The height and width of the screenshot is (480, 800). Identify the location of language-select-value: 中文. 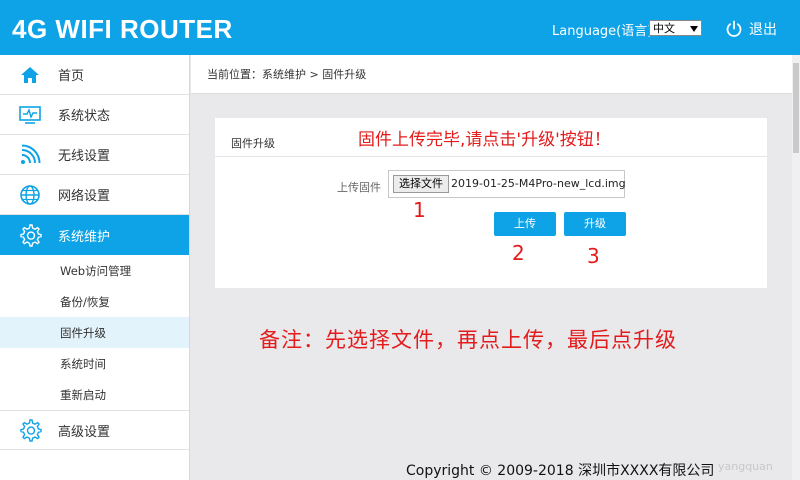
(664, 28).